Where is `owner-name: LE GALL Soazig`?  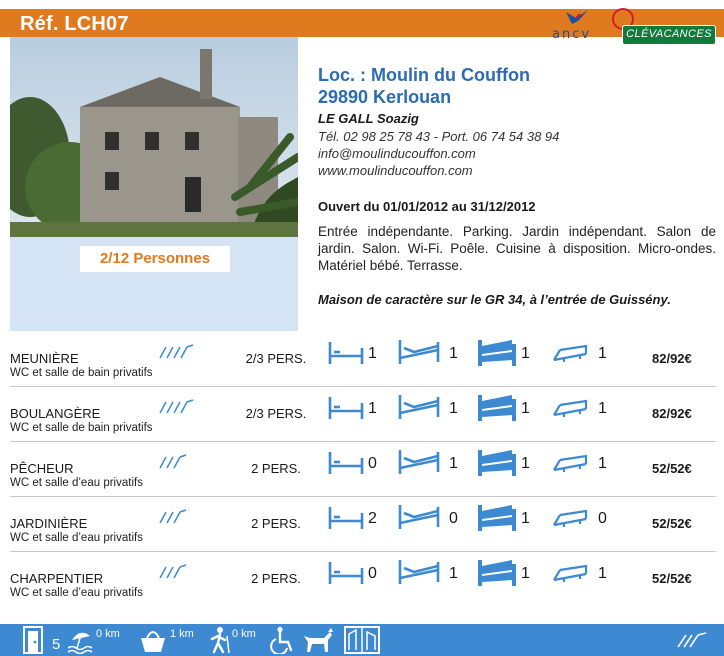 owner-name: LE GALL Soazig is located at coordinates (368, 118).